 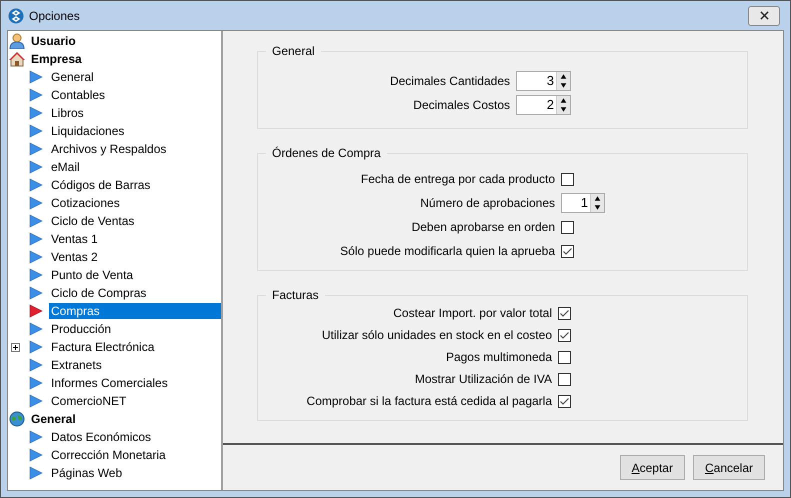 What do you see at coordinates (458, 179) in the screenshot?
I see `field-label: Fecha de entrega por cada producto` at bounding box center [458, 179].